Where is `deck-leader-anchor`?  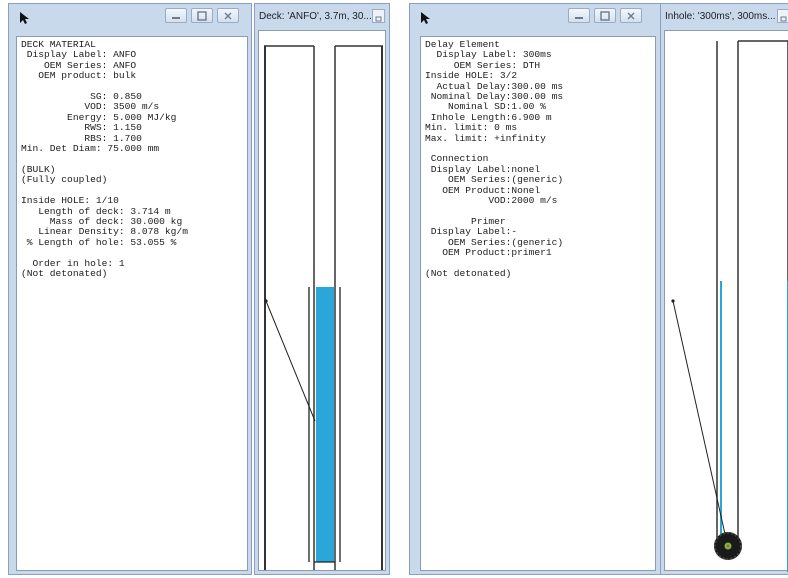
deck-leader-anchor is located at coordinates (266, 301).